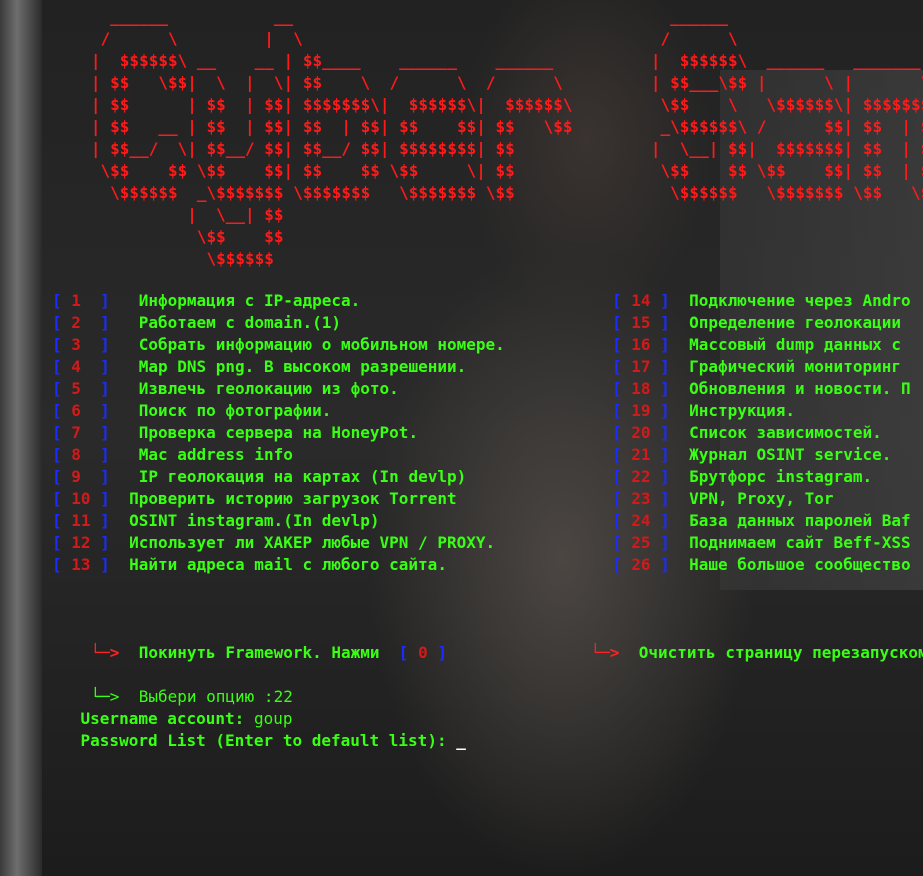  I want to click on menu-item: [ 16 ] Массовый dump данных с, so click(761, 345).